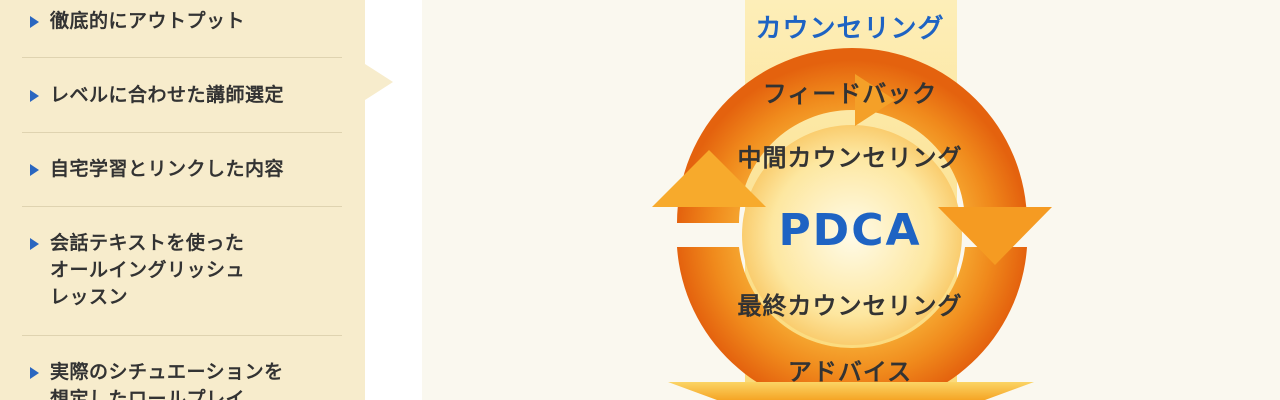 The width and height of the screenshot is (1280, 400). What do you see at coordinates (850, 306) in the screenshot?
I see `final-counseling-label: 最終カウンセリング` at bounding box center [850, 306].